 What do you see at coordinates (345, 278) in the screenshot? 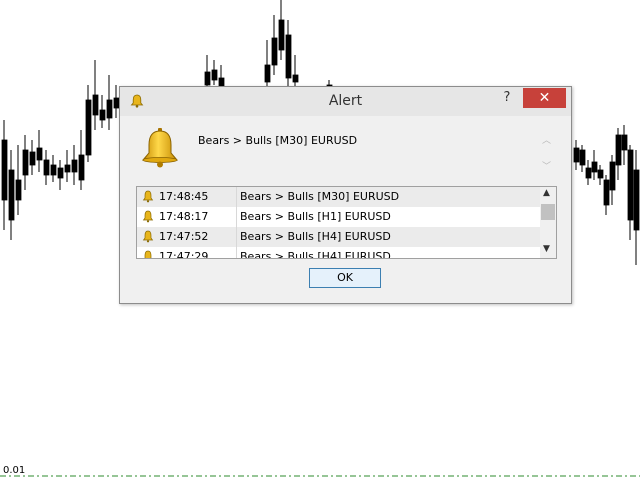
I see `ok-button: OK` at bounding box center [345, 278].